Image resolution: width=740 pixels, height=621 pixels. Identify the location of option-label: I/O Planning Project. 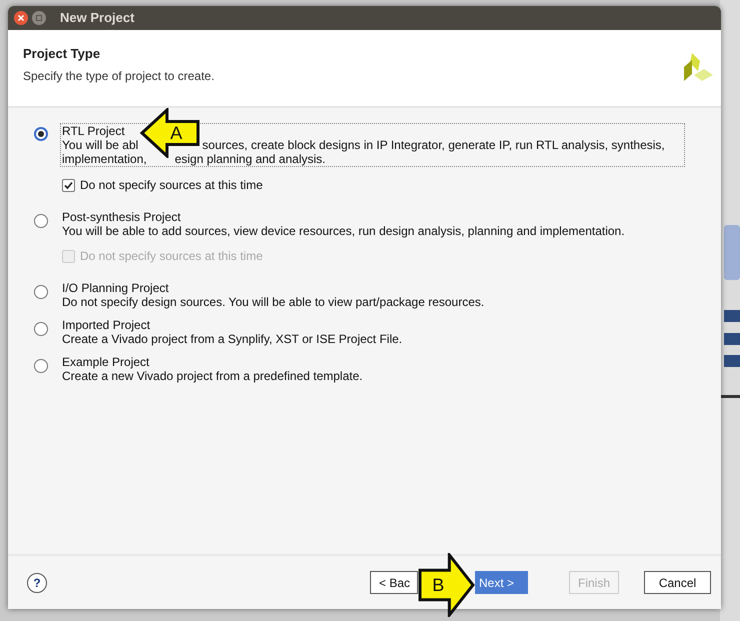
(115, 288).